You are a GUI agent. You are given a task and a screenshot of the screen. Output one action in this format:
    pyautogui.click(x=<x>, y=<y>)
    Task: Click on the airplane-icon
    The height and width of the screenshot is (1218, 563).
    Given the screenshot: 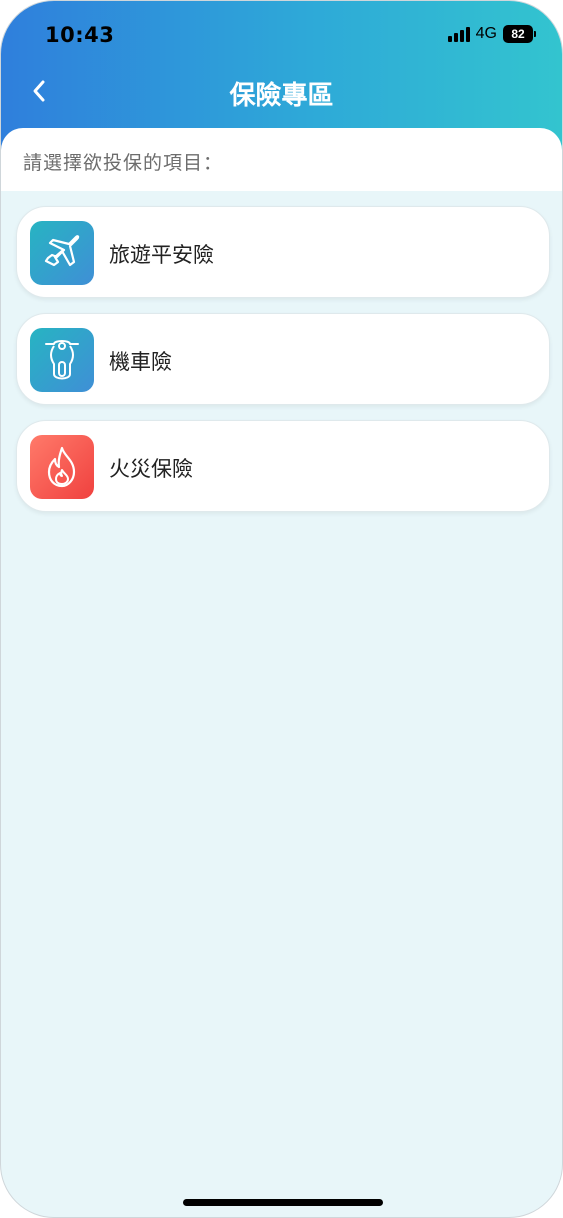 What is the action you would take?
    pyautogui.click(x=62, y=253)
    